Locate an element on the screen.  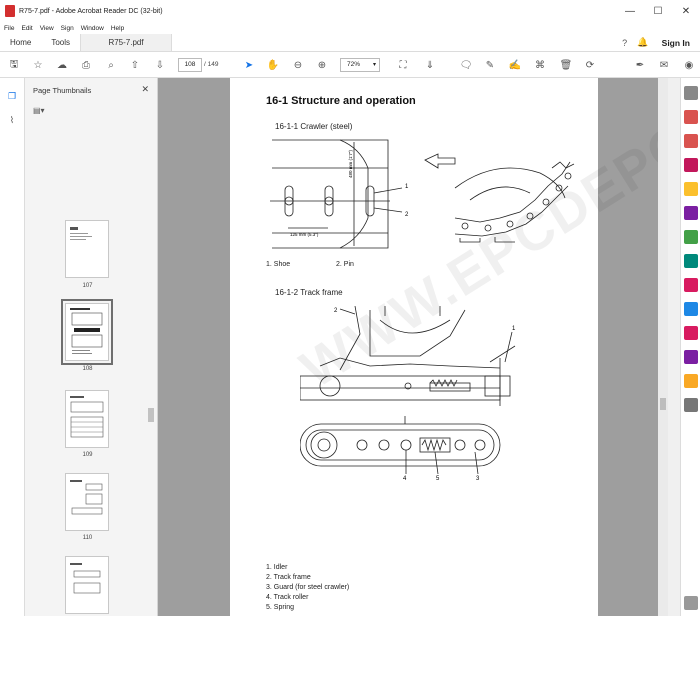
legend-track-frame: 2. Track frame is located at coordinates (288, 577).